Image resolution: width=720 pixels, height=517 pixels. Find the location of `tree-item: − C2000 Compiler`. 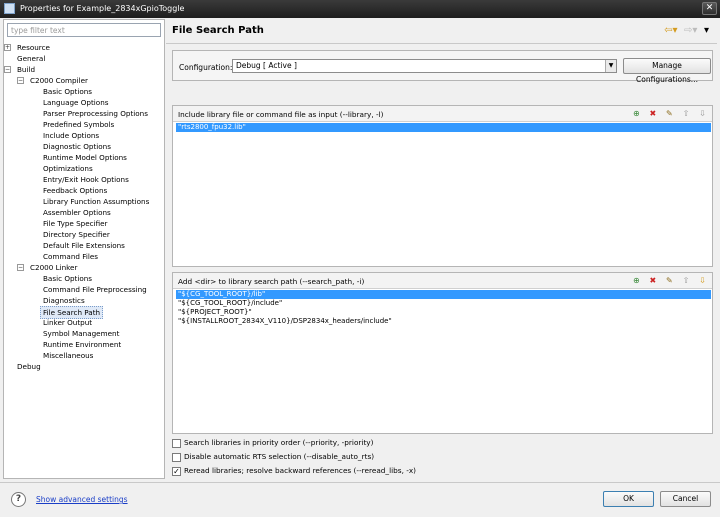

tree-item: − C2000 Compiler is located at coordinates (84, 80).